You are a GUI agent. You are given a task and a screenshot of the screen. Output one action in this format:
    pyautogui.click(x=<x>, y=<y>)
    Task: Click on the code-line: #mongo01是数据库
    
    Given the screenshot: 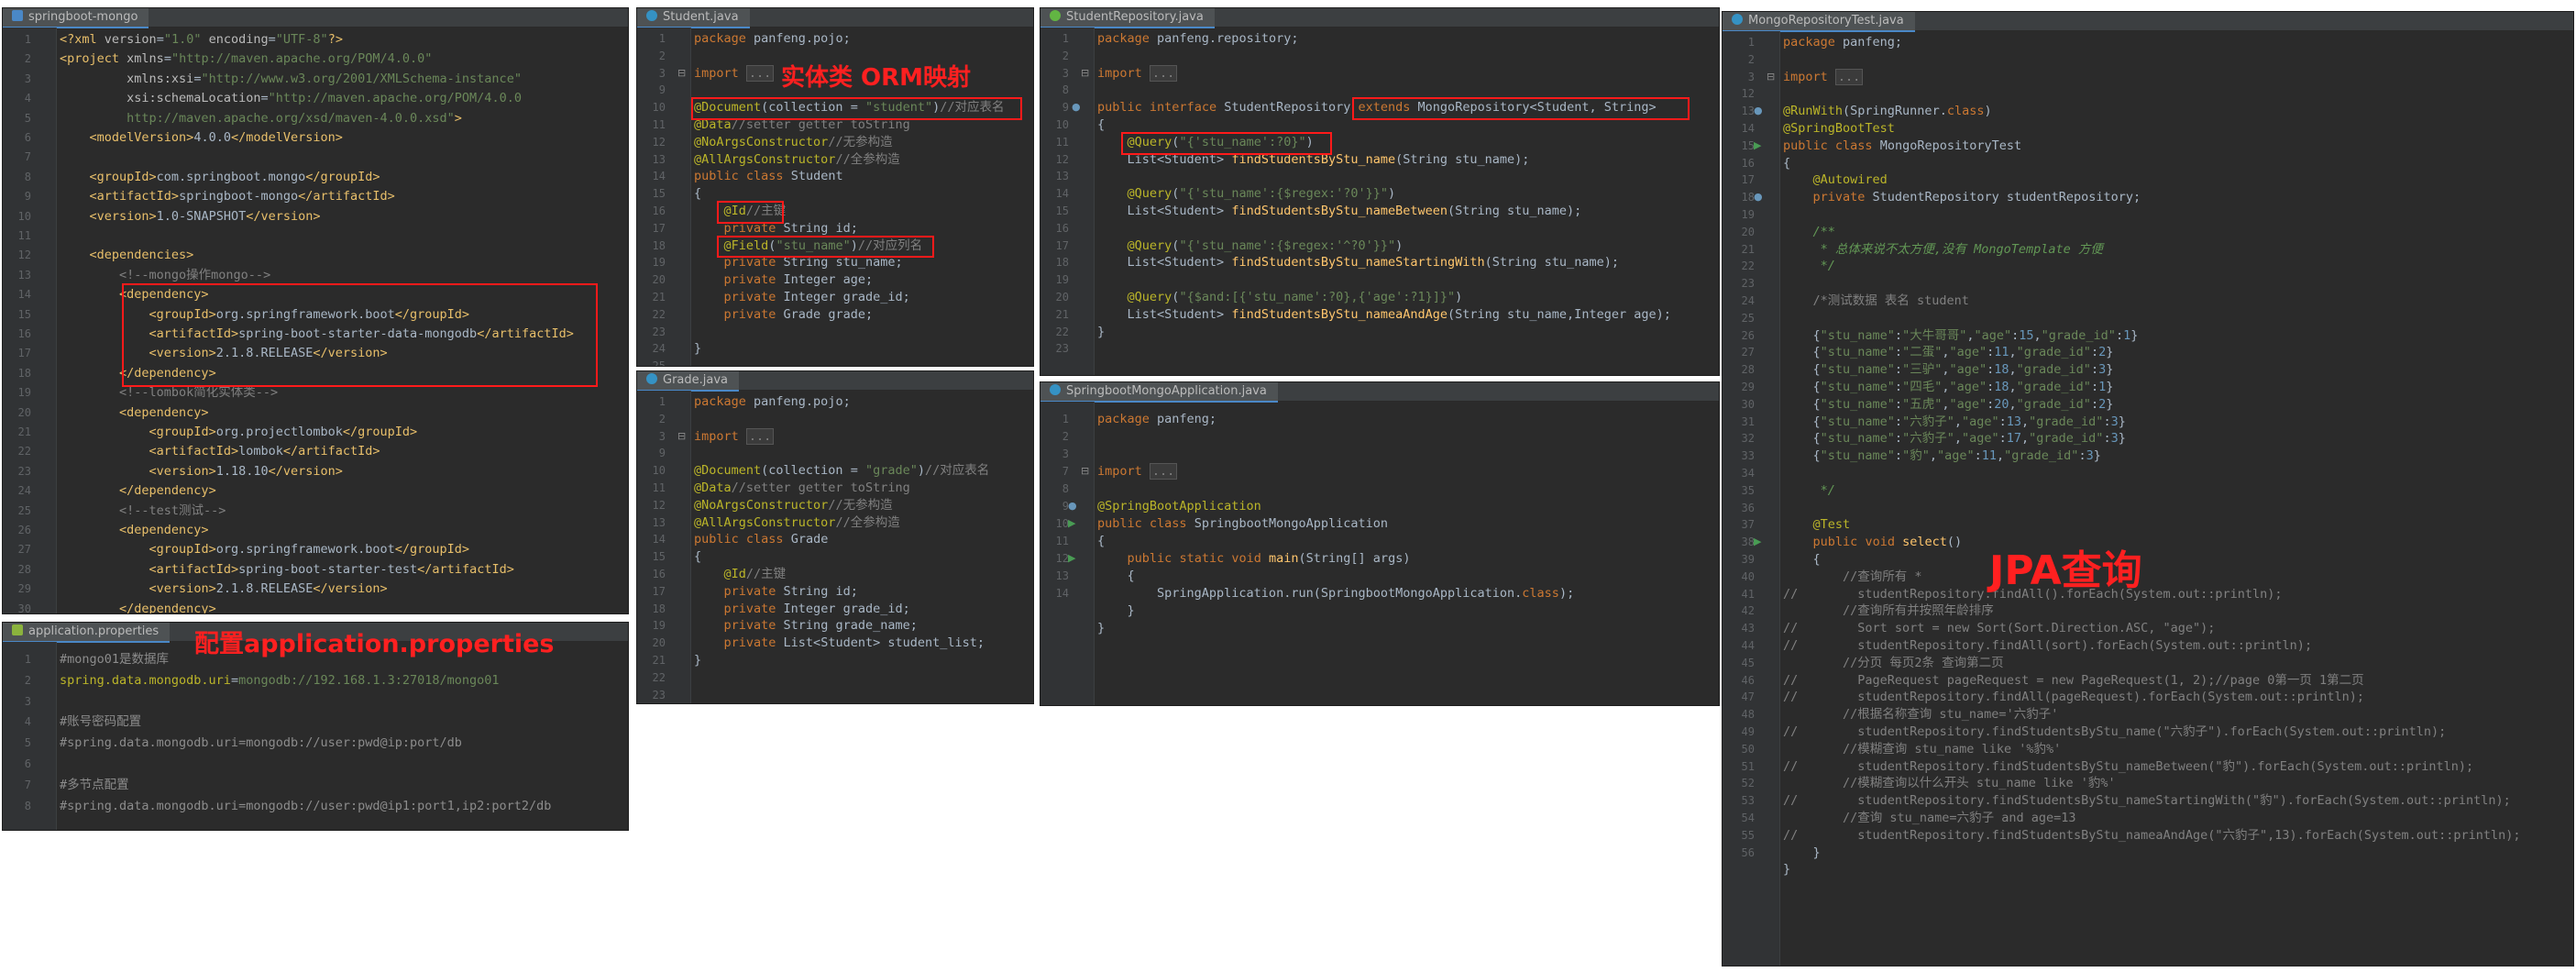 What is the action you would take?
    pyautogui.click(x=115, y=659)
    